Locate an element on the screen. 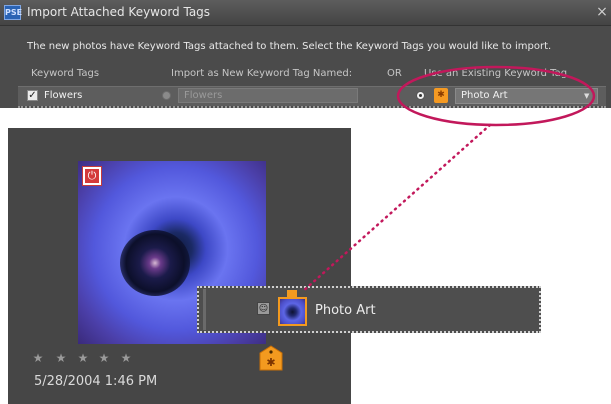 The width and height of the screenshot is (611, 404). column-header-import-as: Import as New Keyword Tag Named: is located at coordinates (262, 73).